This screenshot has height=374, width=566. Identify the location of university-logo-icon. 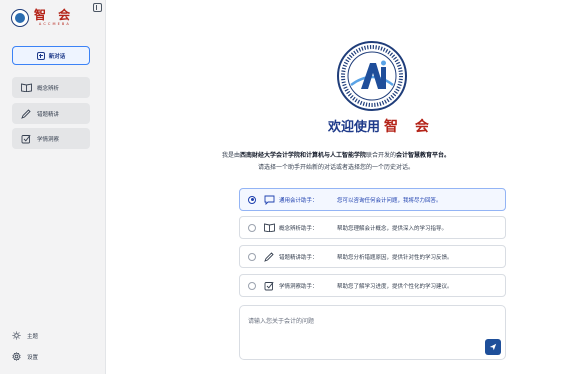
(372, 76).